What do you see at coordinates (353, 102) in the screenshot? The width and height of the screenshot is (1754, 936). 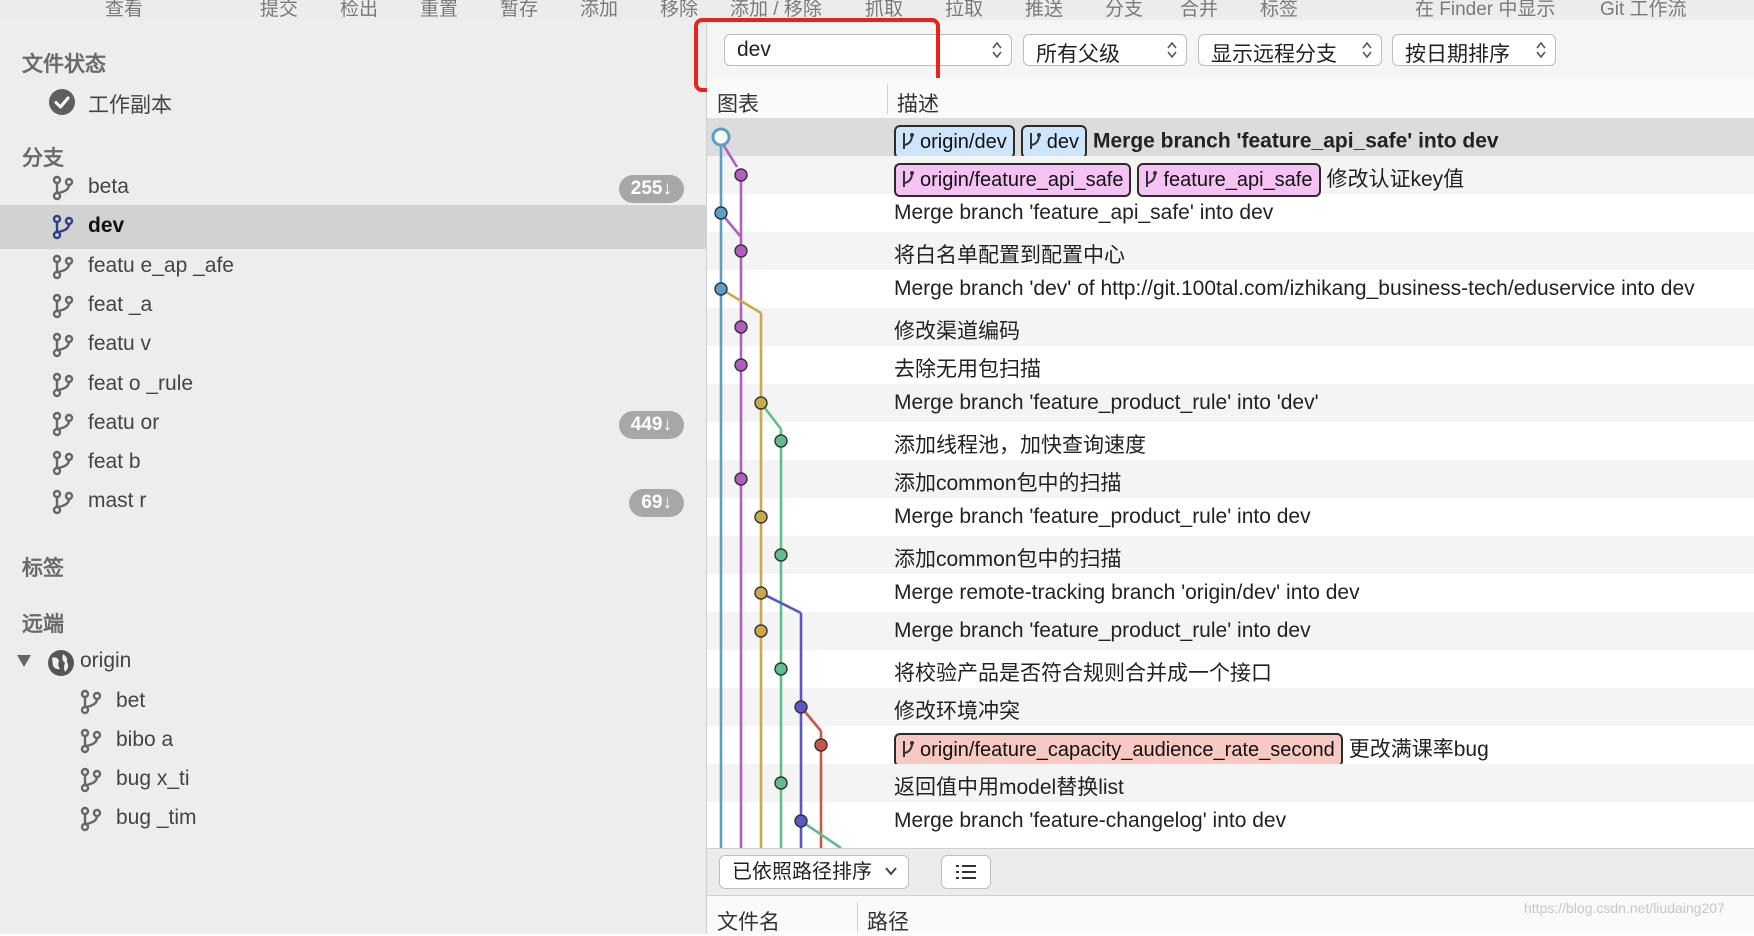 I see `sidebar-item-working-copy: 工作副本` at bounding box center [353, 102].